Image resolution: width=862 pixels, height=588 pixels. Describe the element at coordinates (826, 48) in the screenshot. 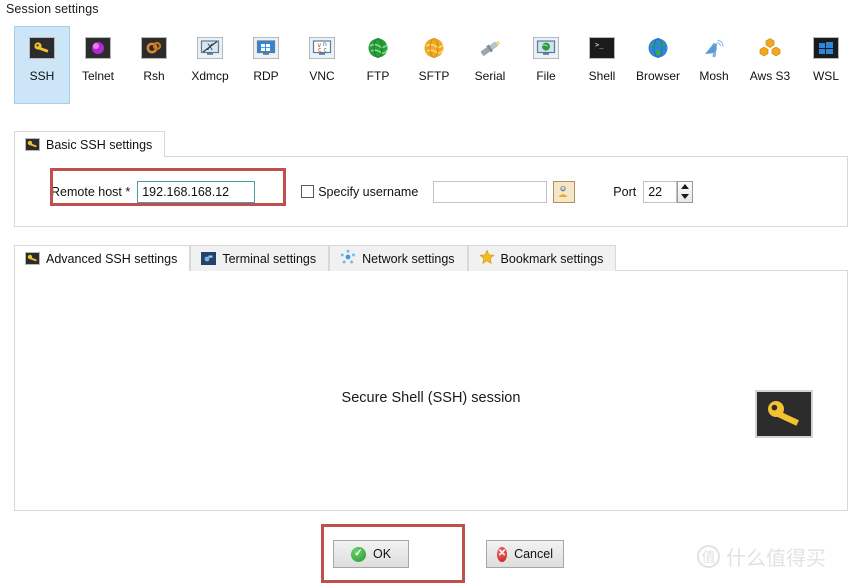

I see `wsl-windows-icon` at that location.